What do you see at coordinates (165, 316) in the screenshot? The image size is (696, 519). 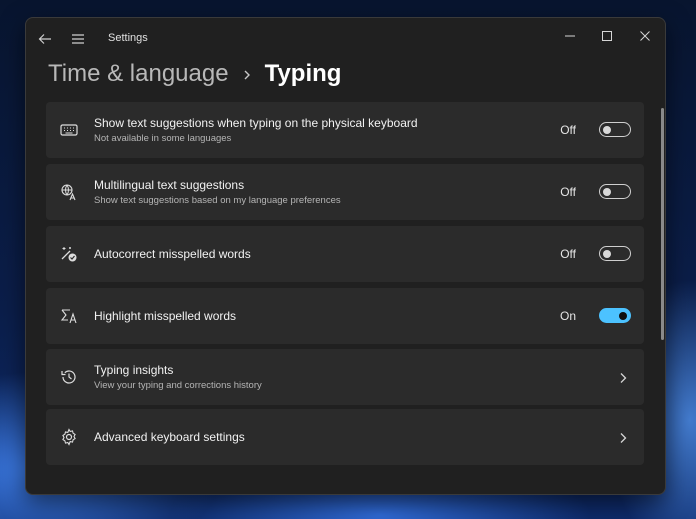 I see `setting-title: Highlight misspelled words` at bounding box center [165, 316].